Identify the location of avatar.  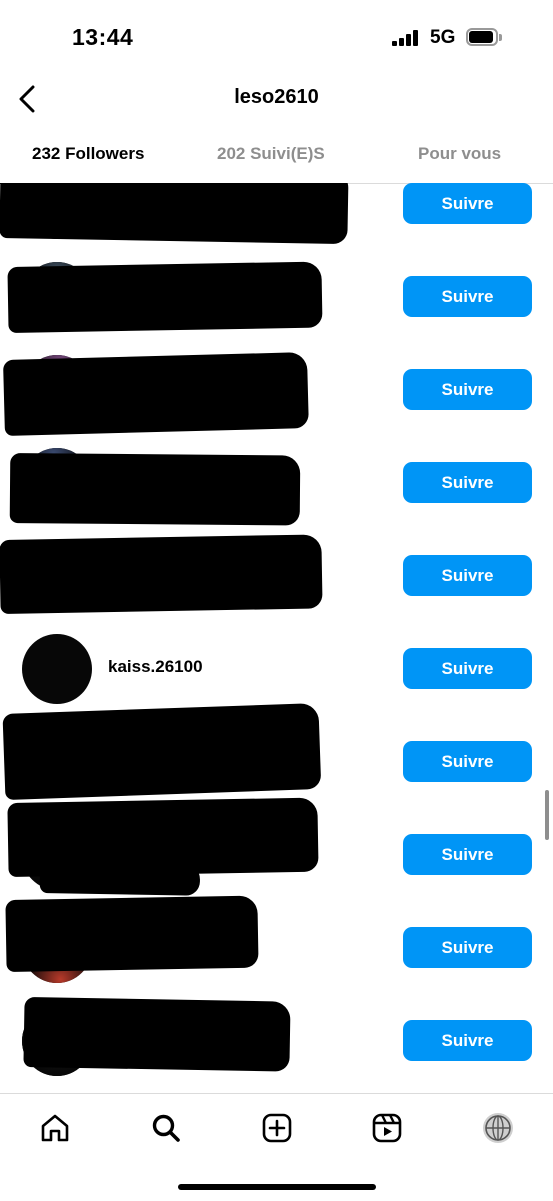
(57, 669).